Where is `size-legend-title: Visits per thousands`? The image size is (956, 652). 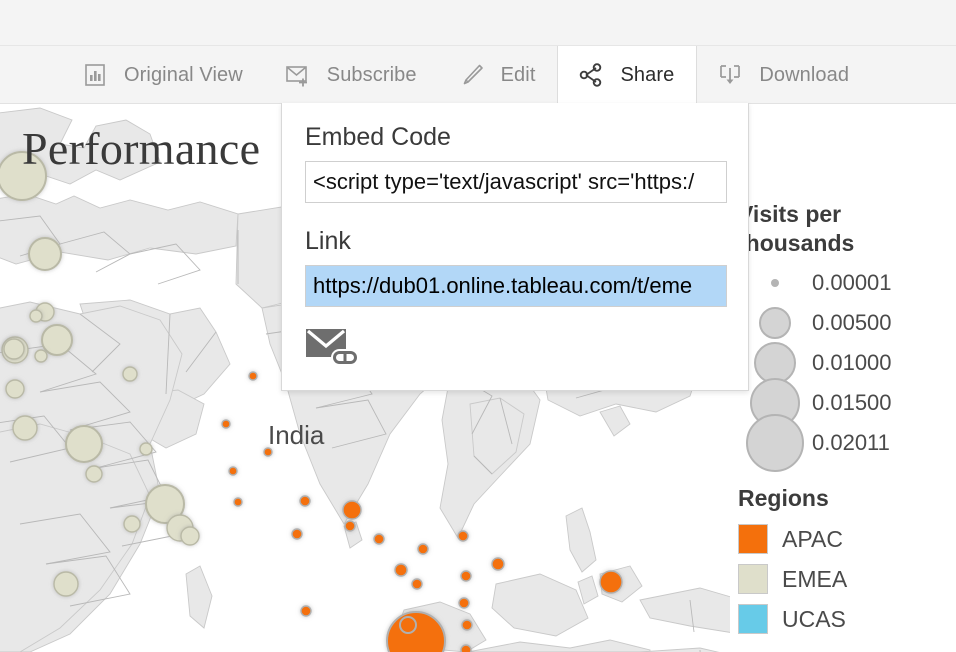 size-legend-title: Visits per thousands is located at coordinates (815, 229).